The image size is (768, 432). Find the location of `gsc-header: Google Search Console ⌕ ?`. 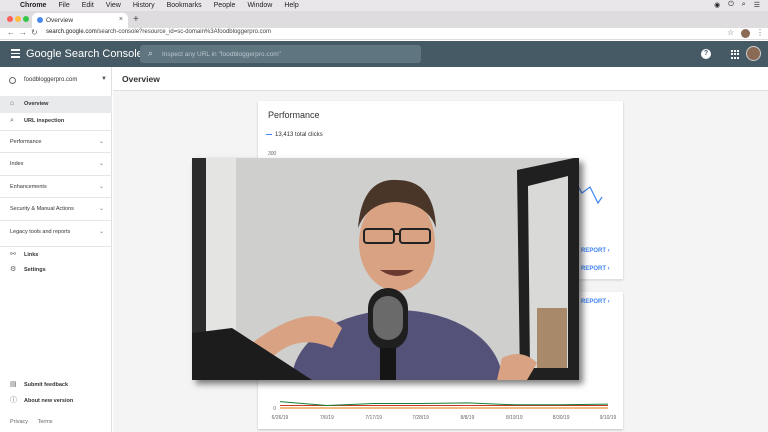

gsc-header: Google Search Console ⌕ ? is located at coordinates (384, 54).